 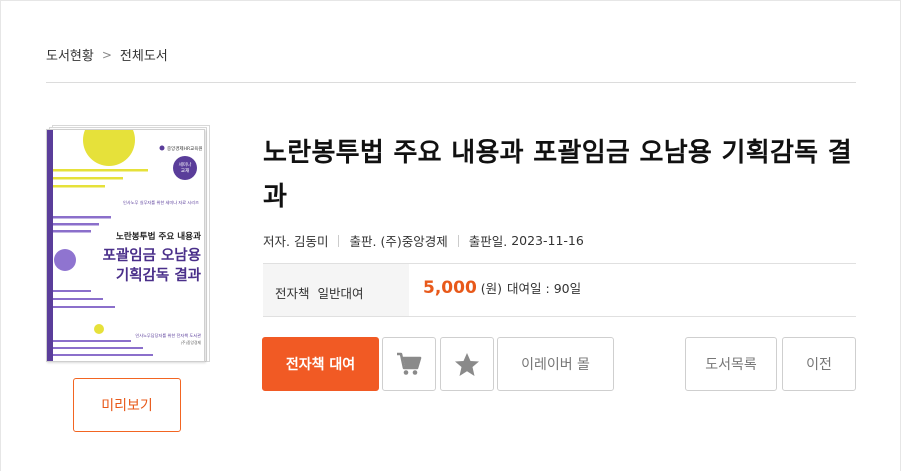 I want to click on pubdate-value: 2023-11-16, so click(x=547, y=240).